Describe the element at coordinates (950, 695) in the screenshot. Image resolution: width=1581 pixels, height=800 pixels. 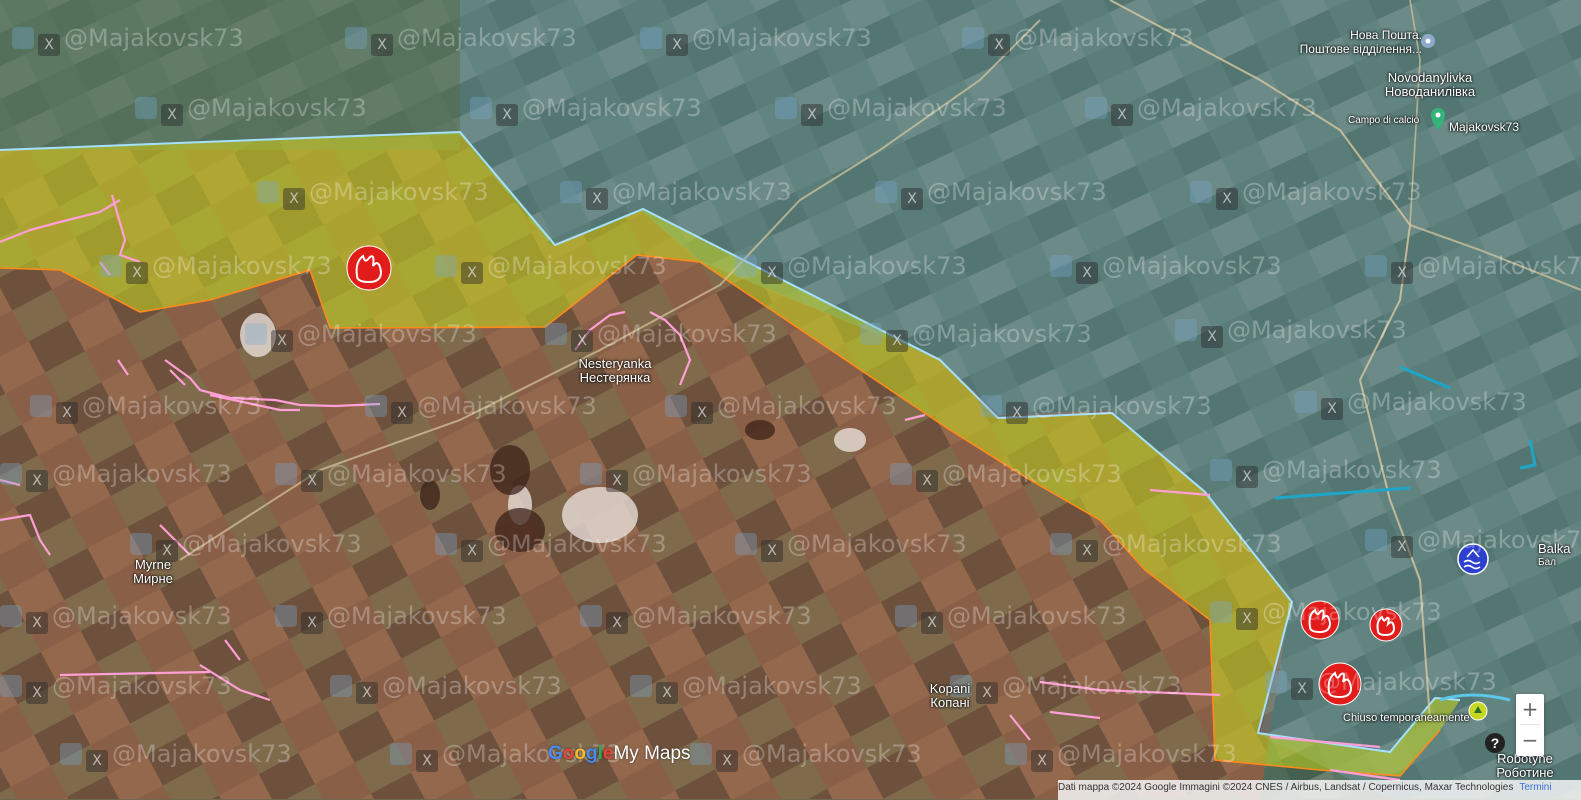
I see `place-label-kopani: Kopani Копані` at that location.